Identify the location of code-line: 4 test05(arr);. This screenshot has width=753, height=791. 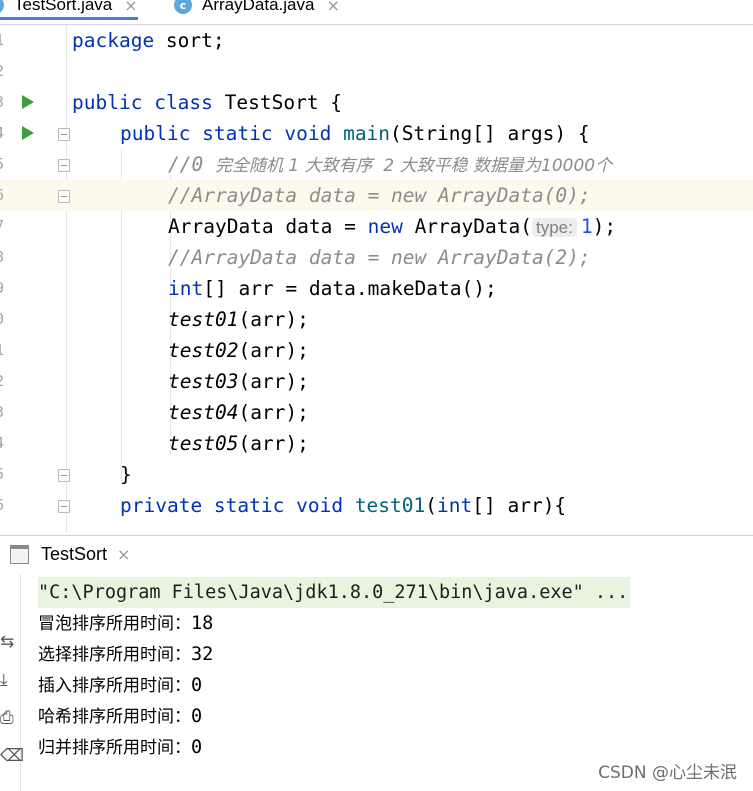
(376, 443).